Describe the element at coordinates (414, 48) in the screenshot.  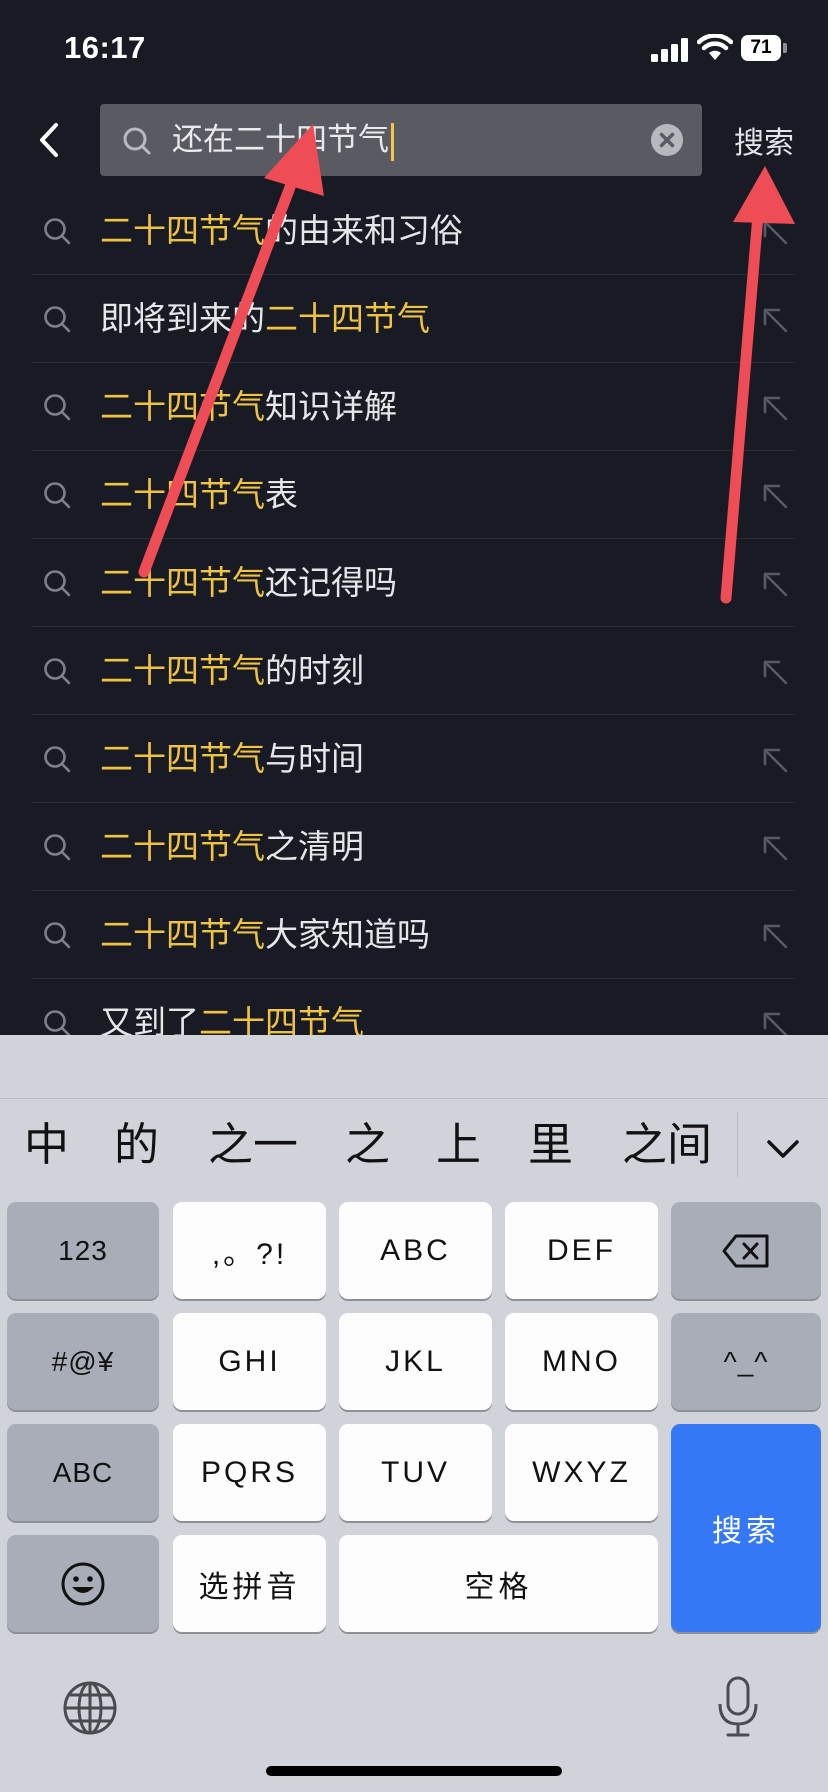
I see `status-bar: 16:17 71` at that location.